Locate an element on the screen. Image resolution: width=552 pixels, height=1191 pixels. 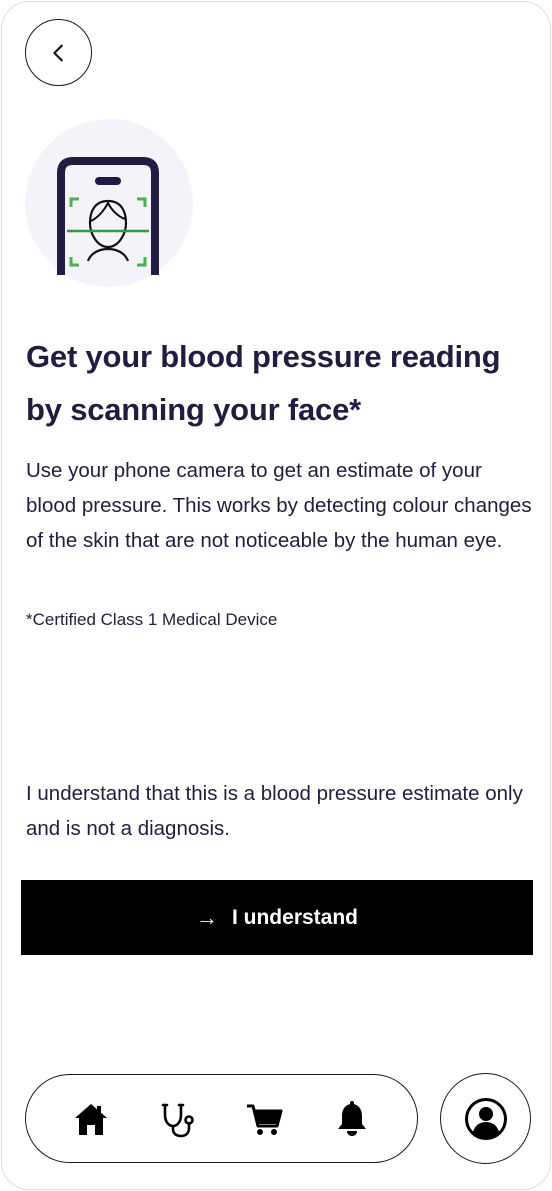
arrow-right-icon: → is located at coordinates (206, 917).